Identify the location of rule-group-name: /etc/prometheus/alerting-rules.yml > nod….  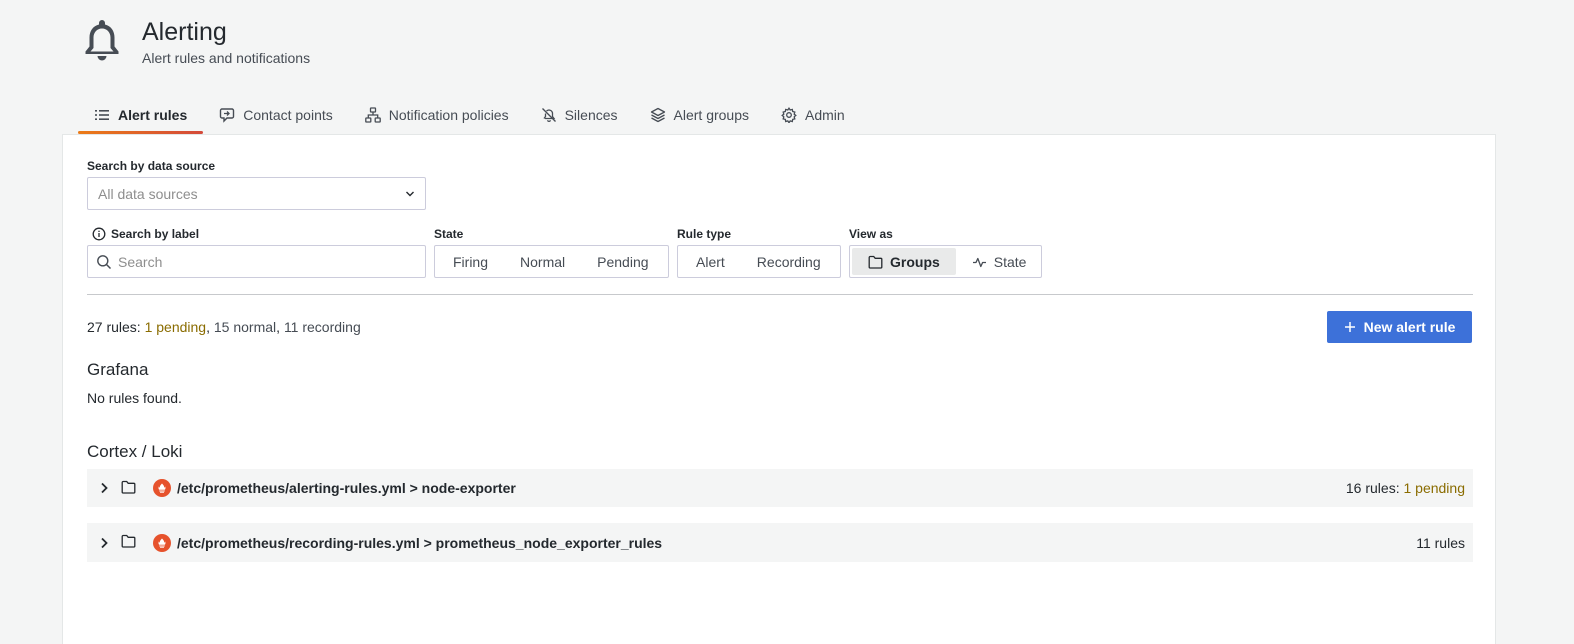
(346, 488).